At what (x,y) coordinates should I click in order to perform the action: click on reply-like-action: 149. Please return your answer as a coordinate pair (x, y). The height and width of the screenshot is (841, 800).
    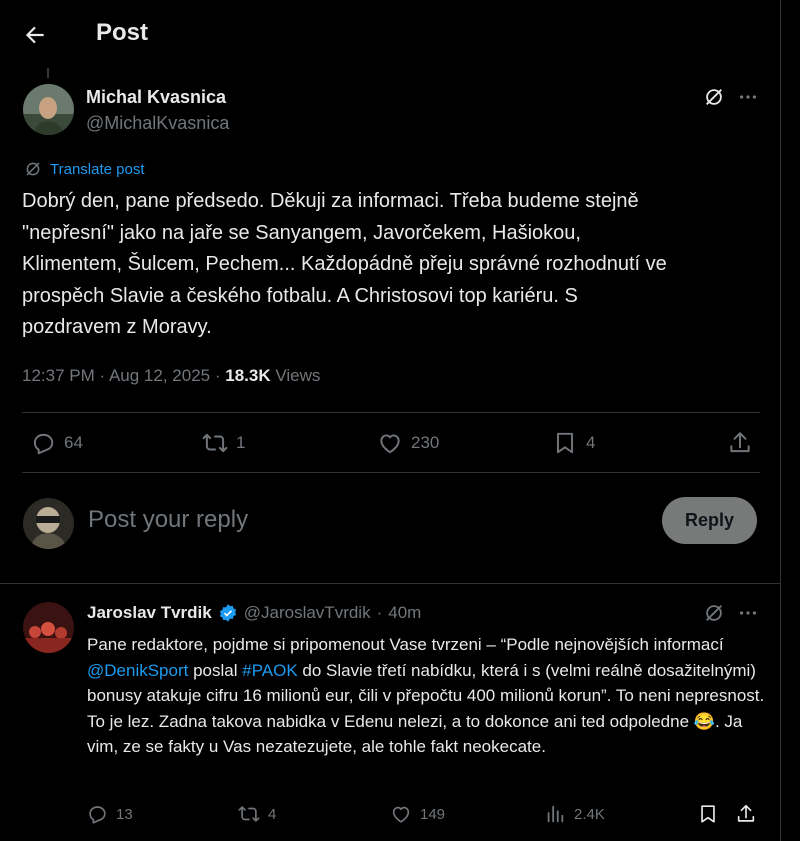
    Looking at the image, I should click on (417, 814).